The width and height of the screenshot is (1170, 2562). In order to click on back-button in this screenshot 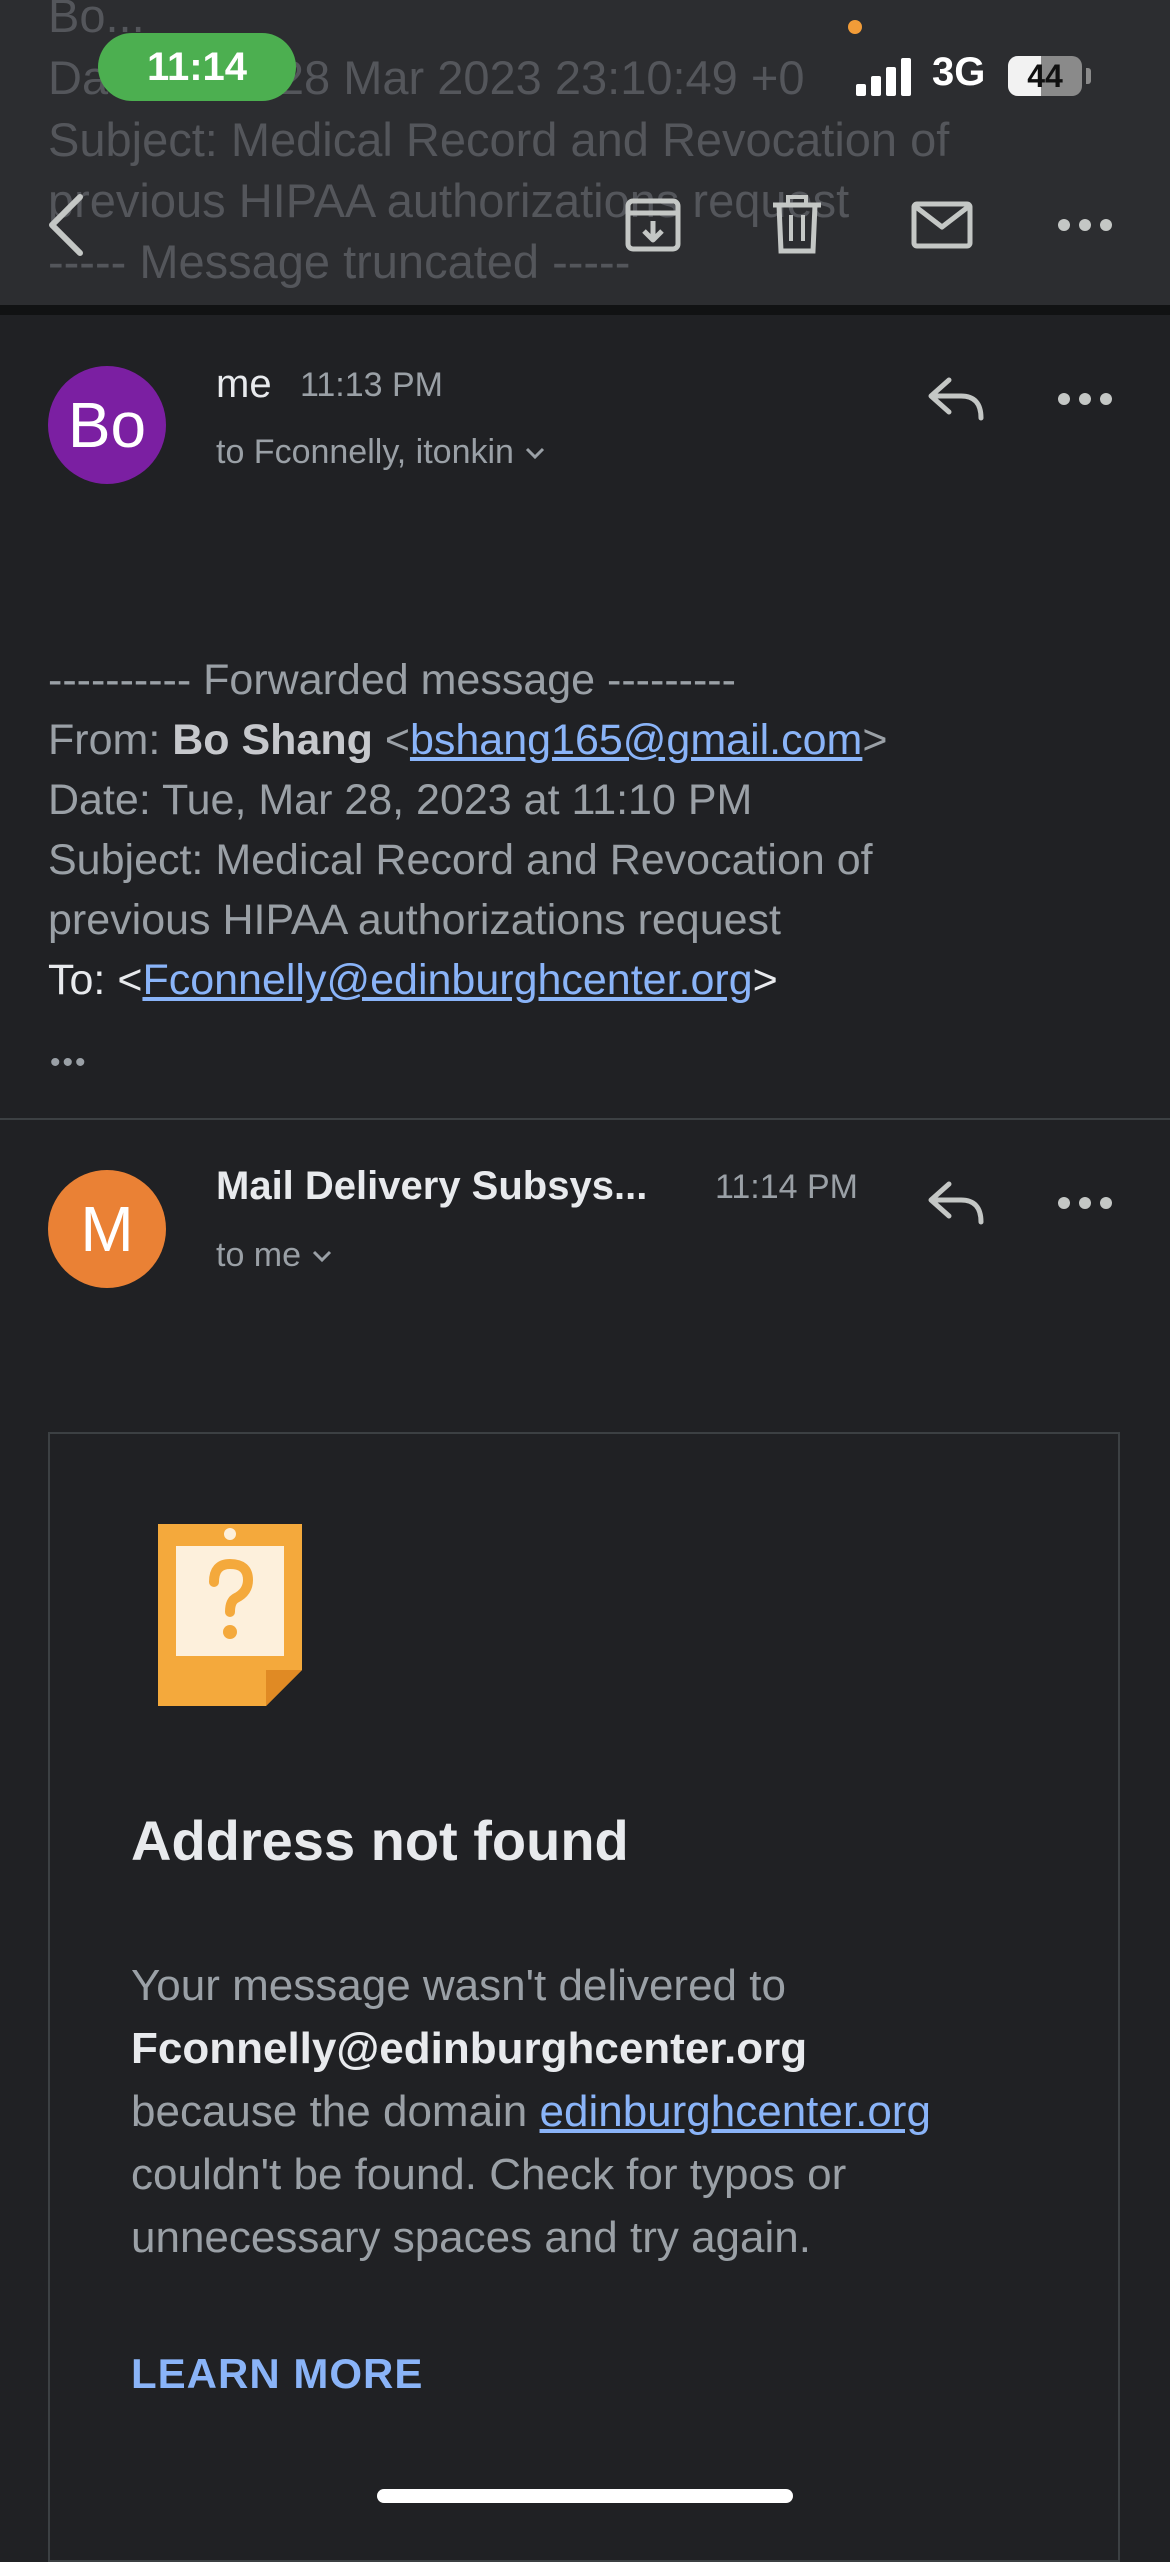, I will do `click(66, 225)`.